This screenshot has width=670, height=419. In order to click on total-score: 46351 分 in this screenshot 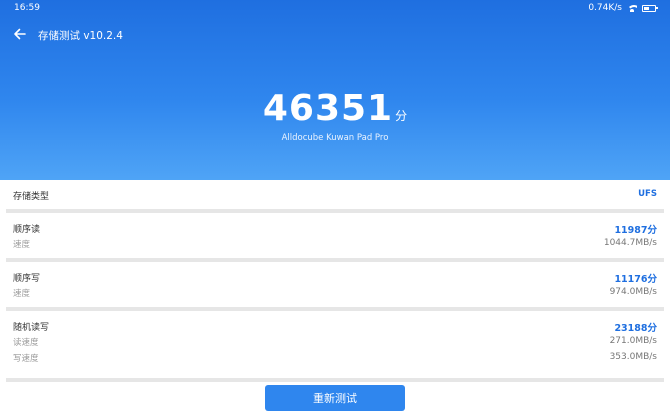, I will do `click(335, 108)`.